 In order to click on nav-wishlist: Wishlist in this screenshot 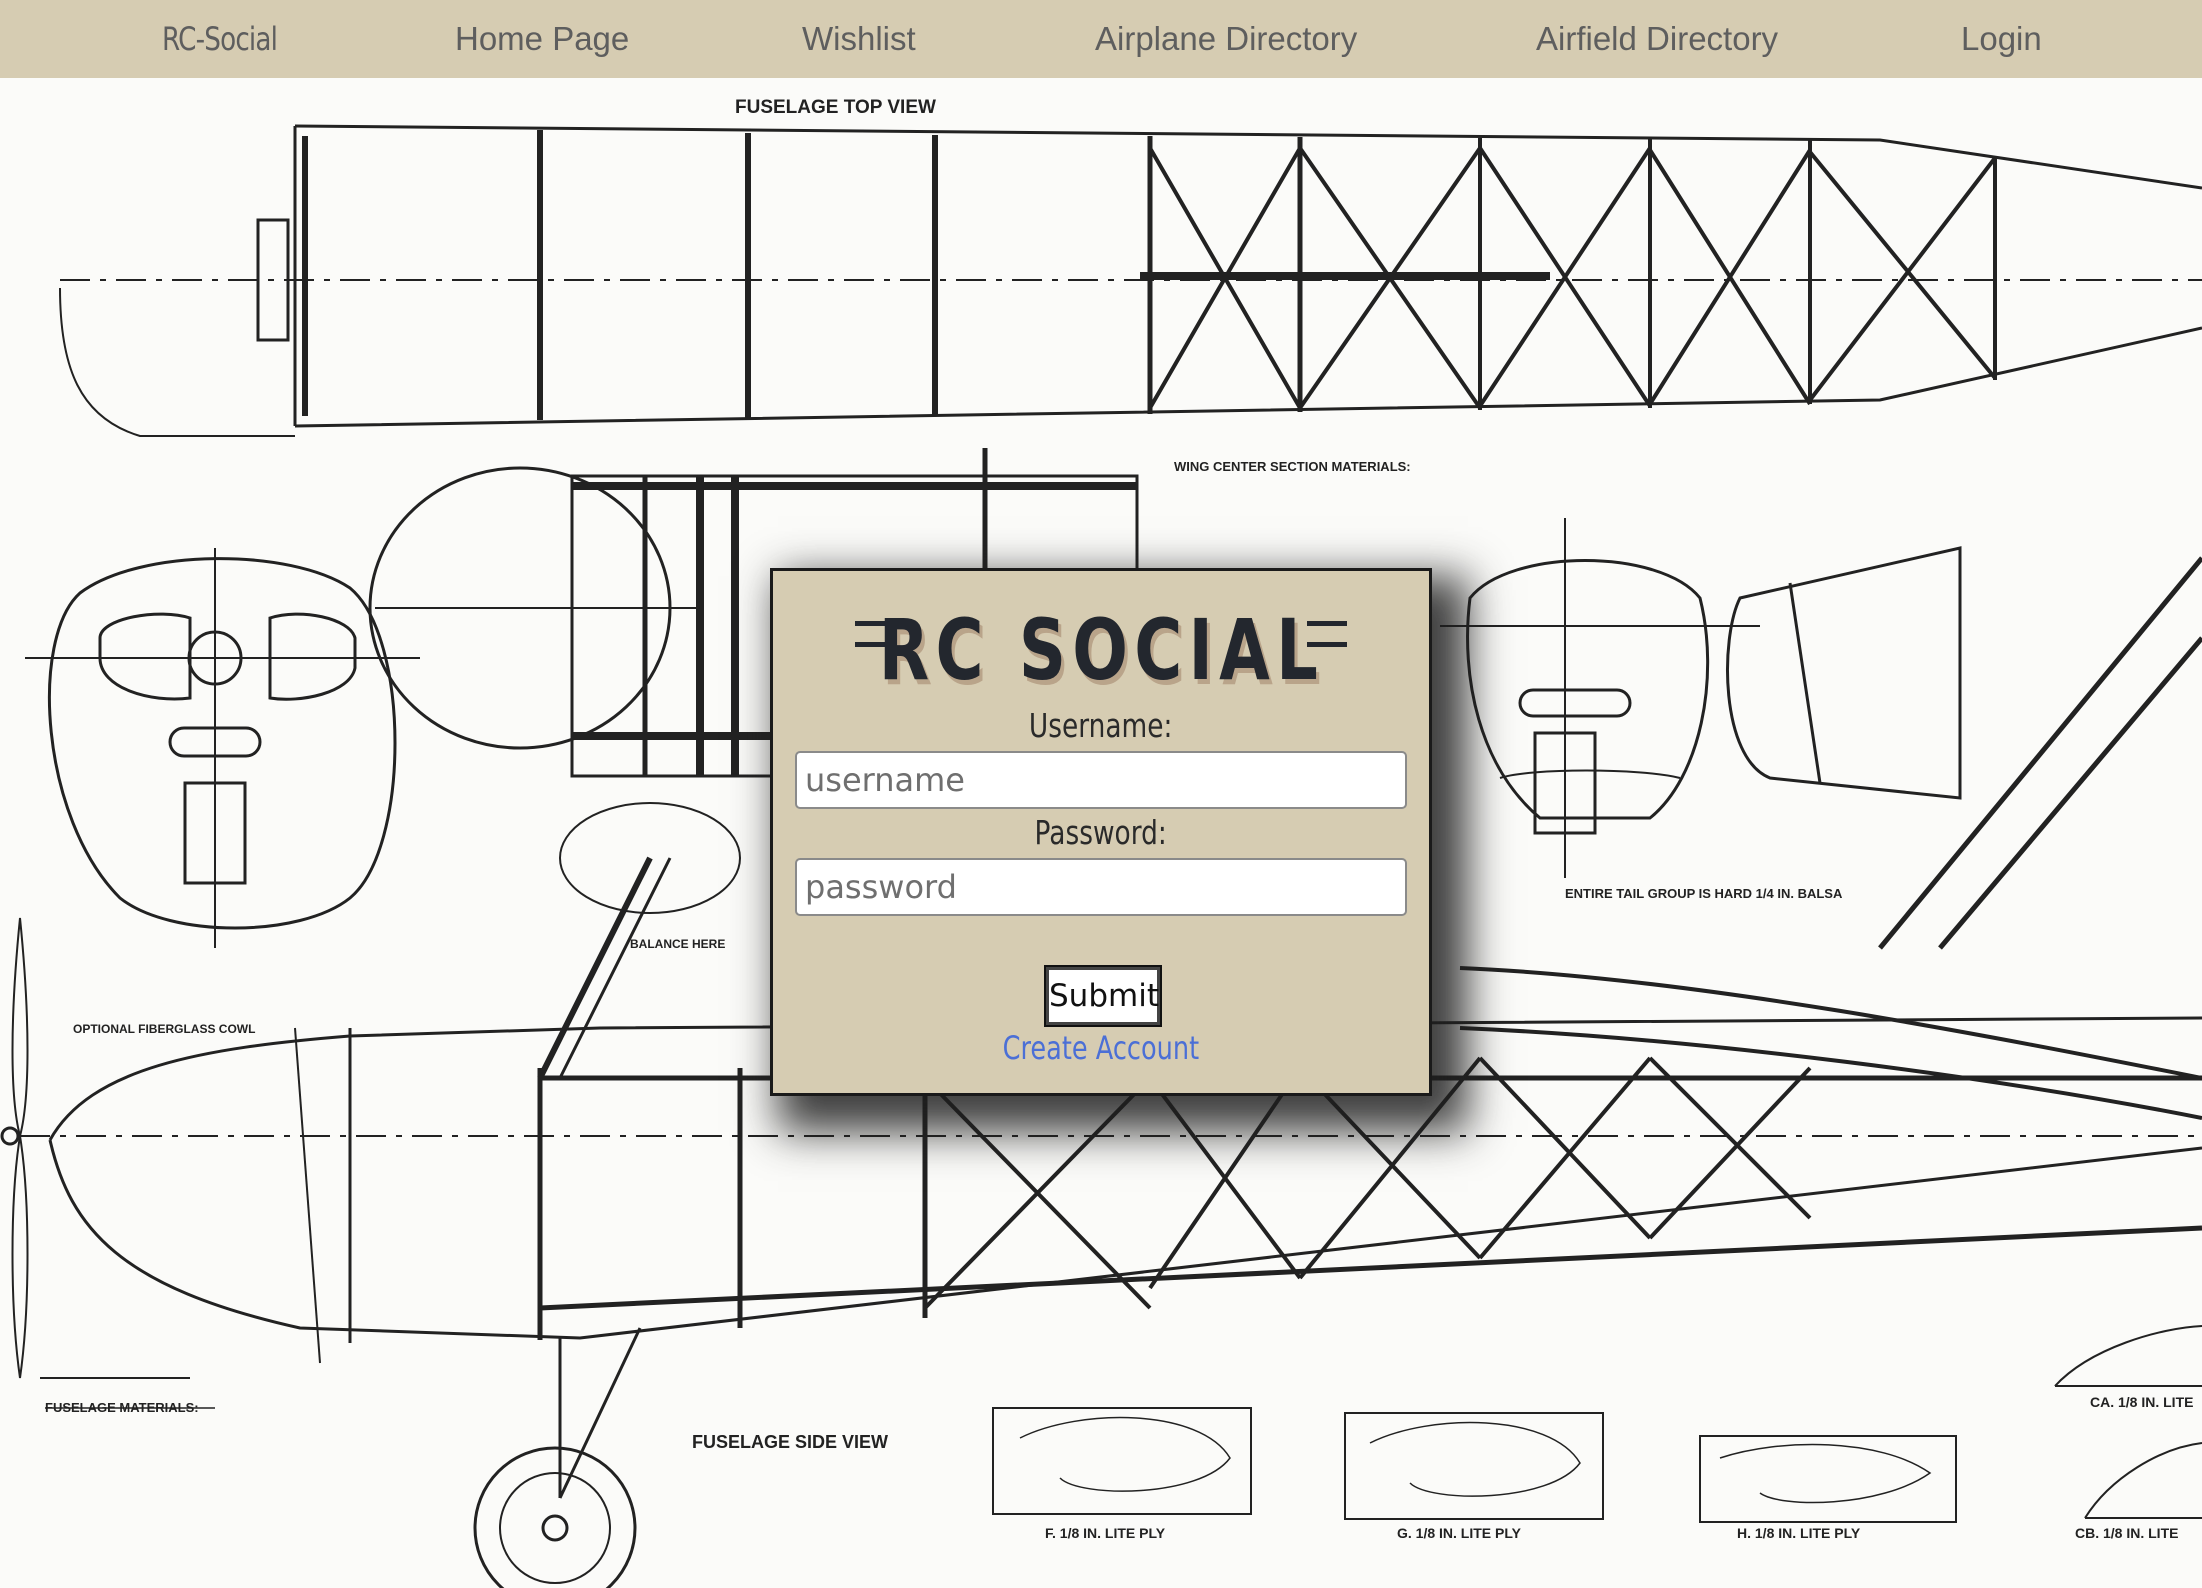, I will do `click(859, 39)`.